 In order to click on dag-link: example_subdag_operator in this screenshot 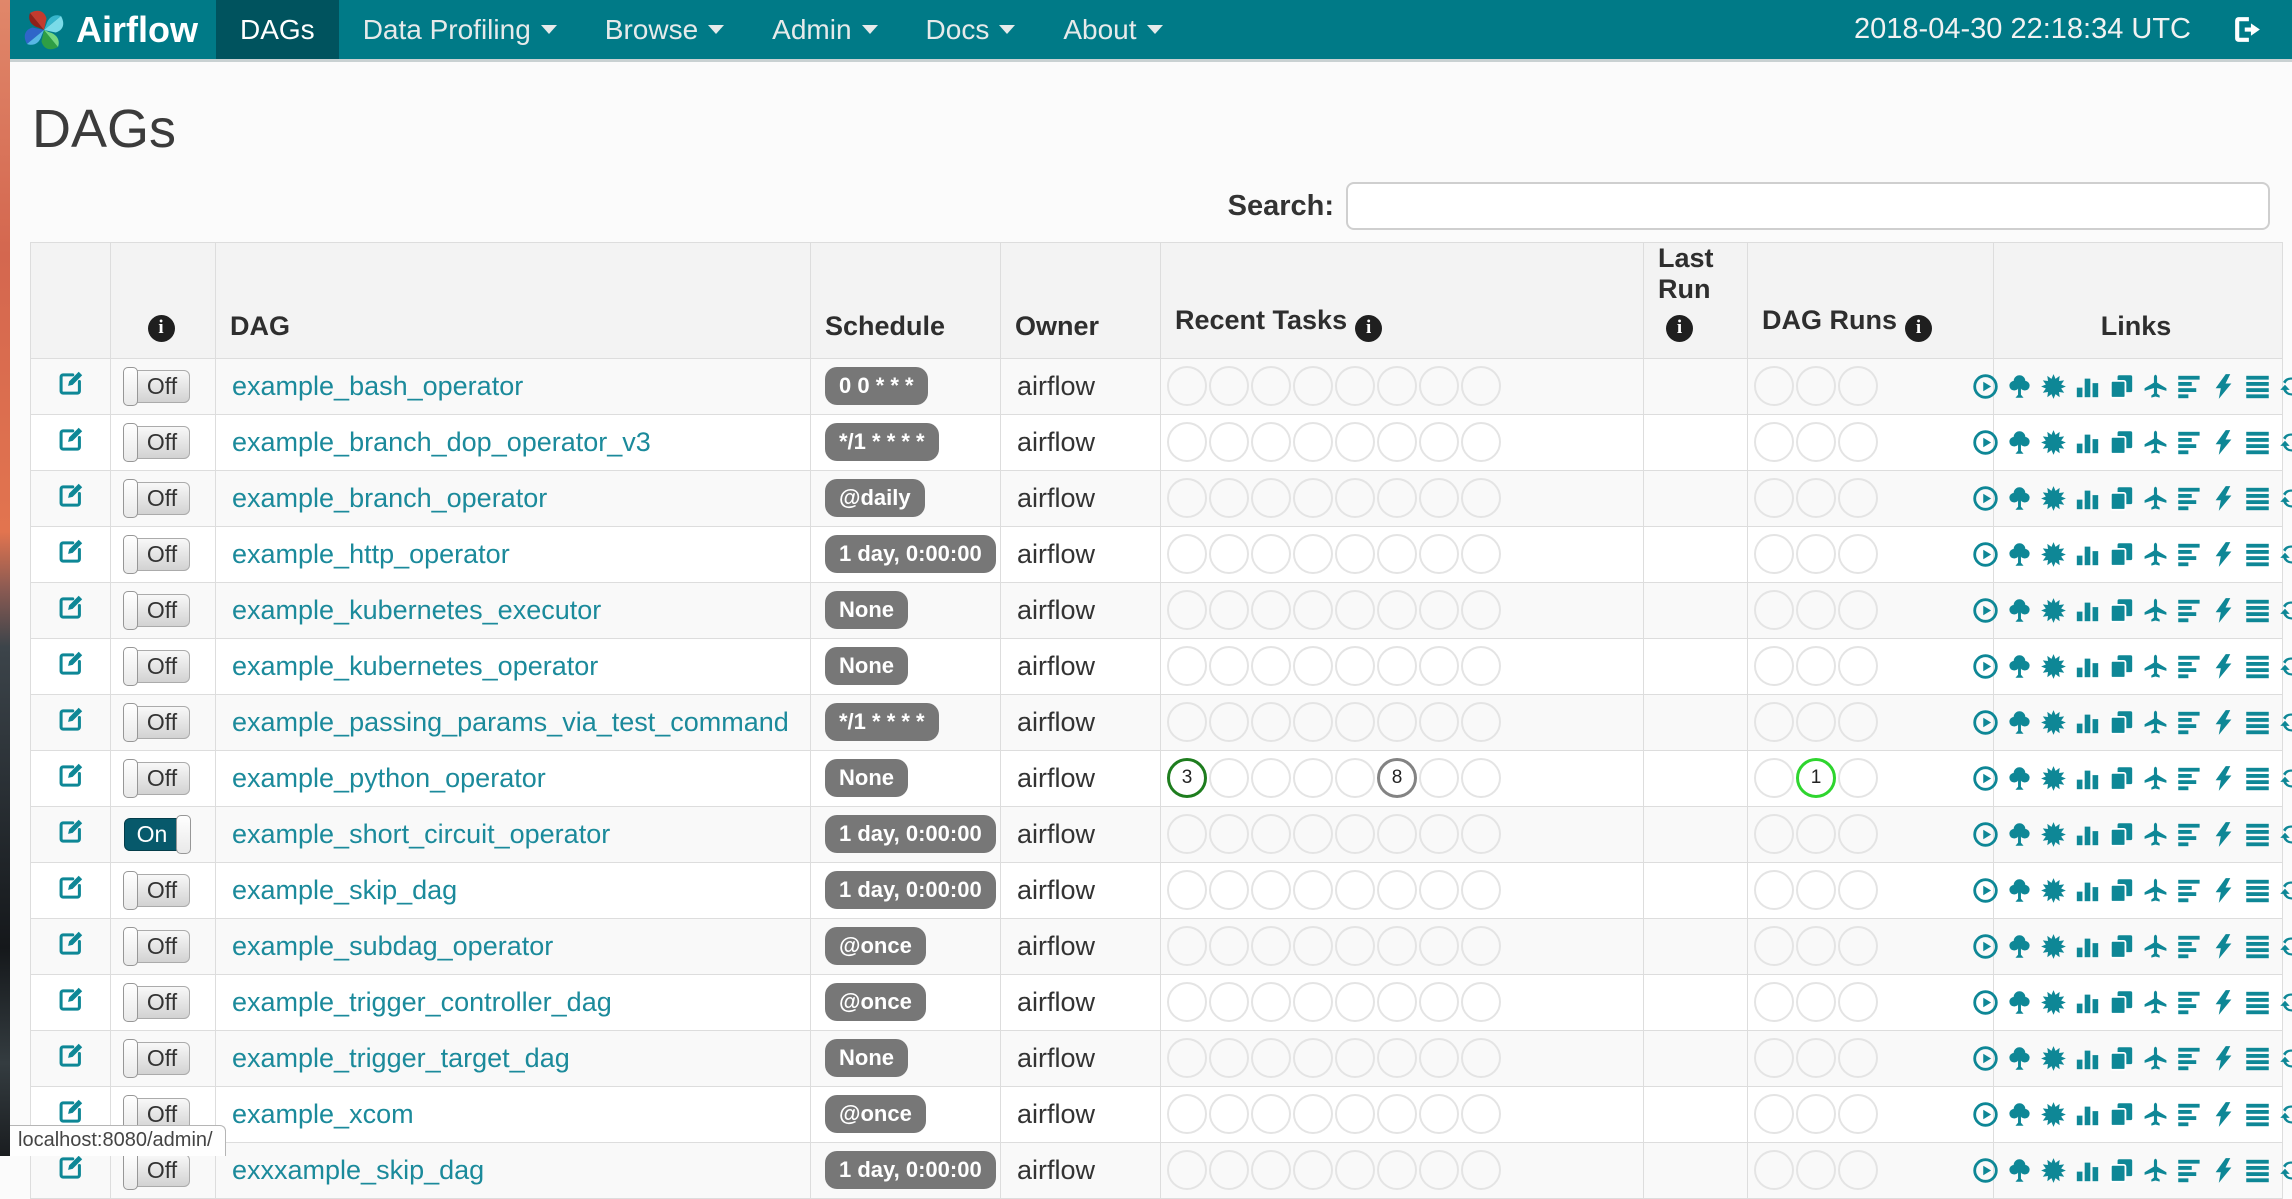, I will do `click(384, 946)`.